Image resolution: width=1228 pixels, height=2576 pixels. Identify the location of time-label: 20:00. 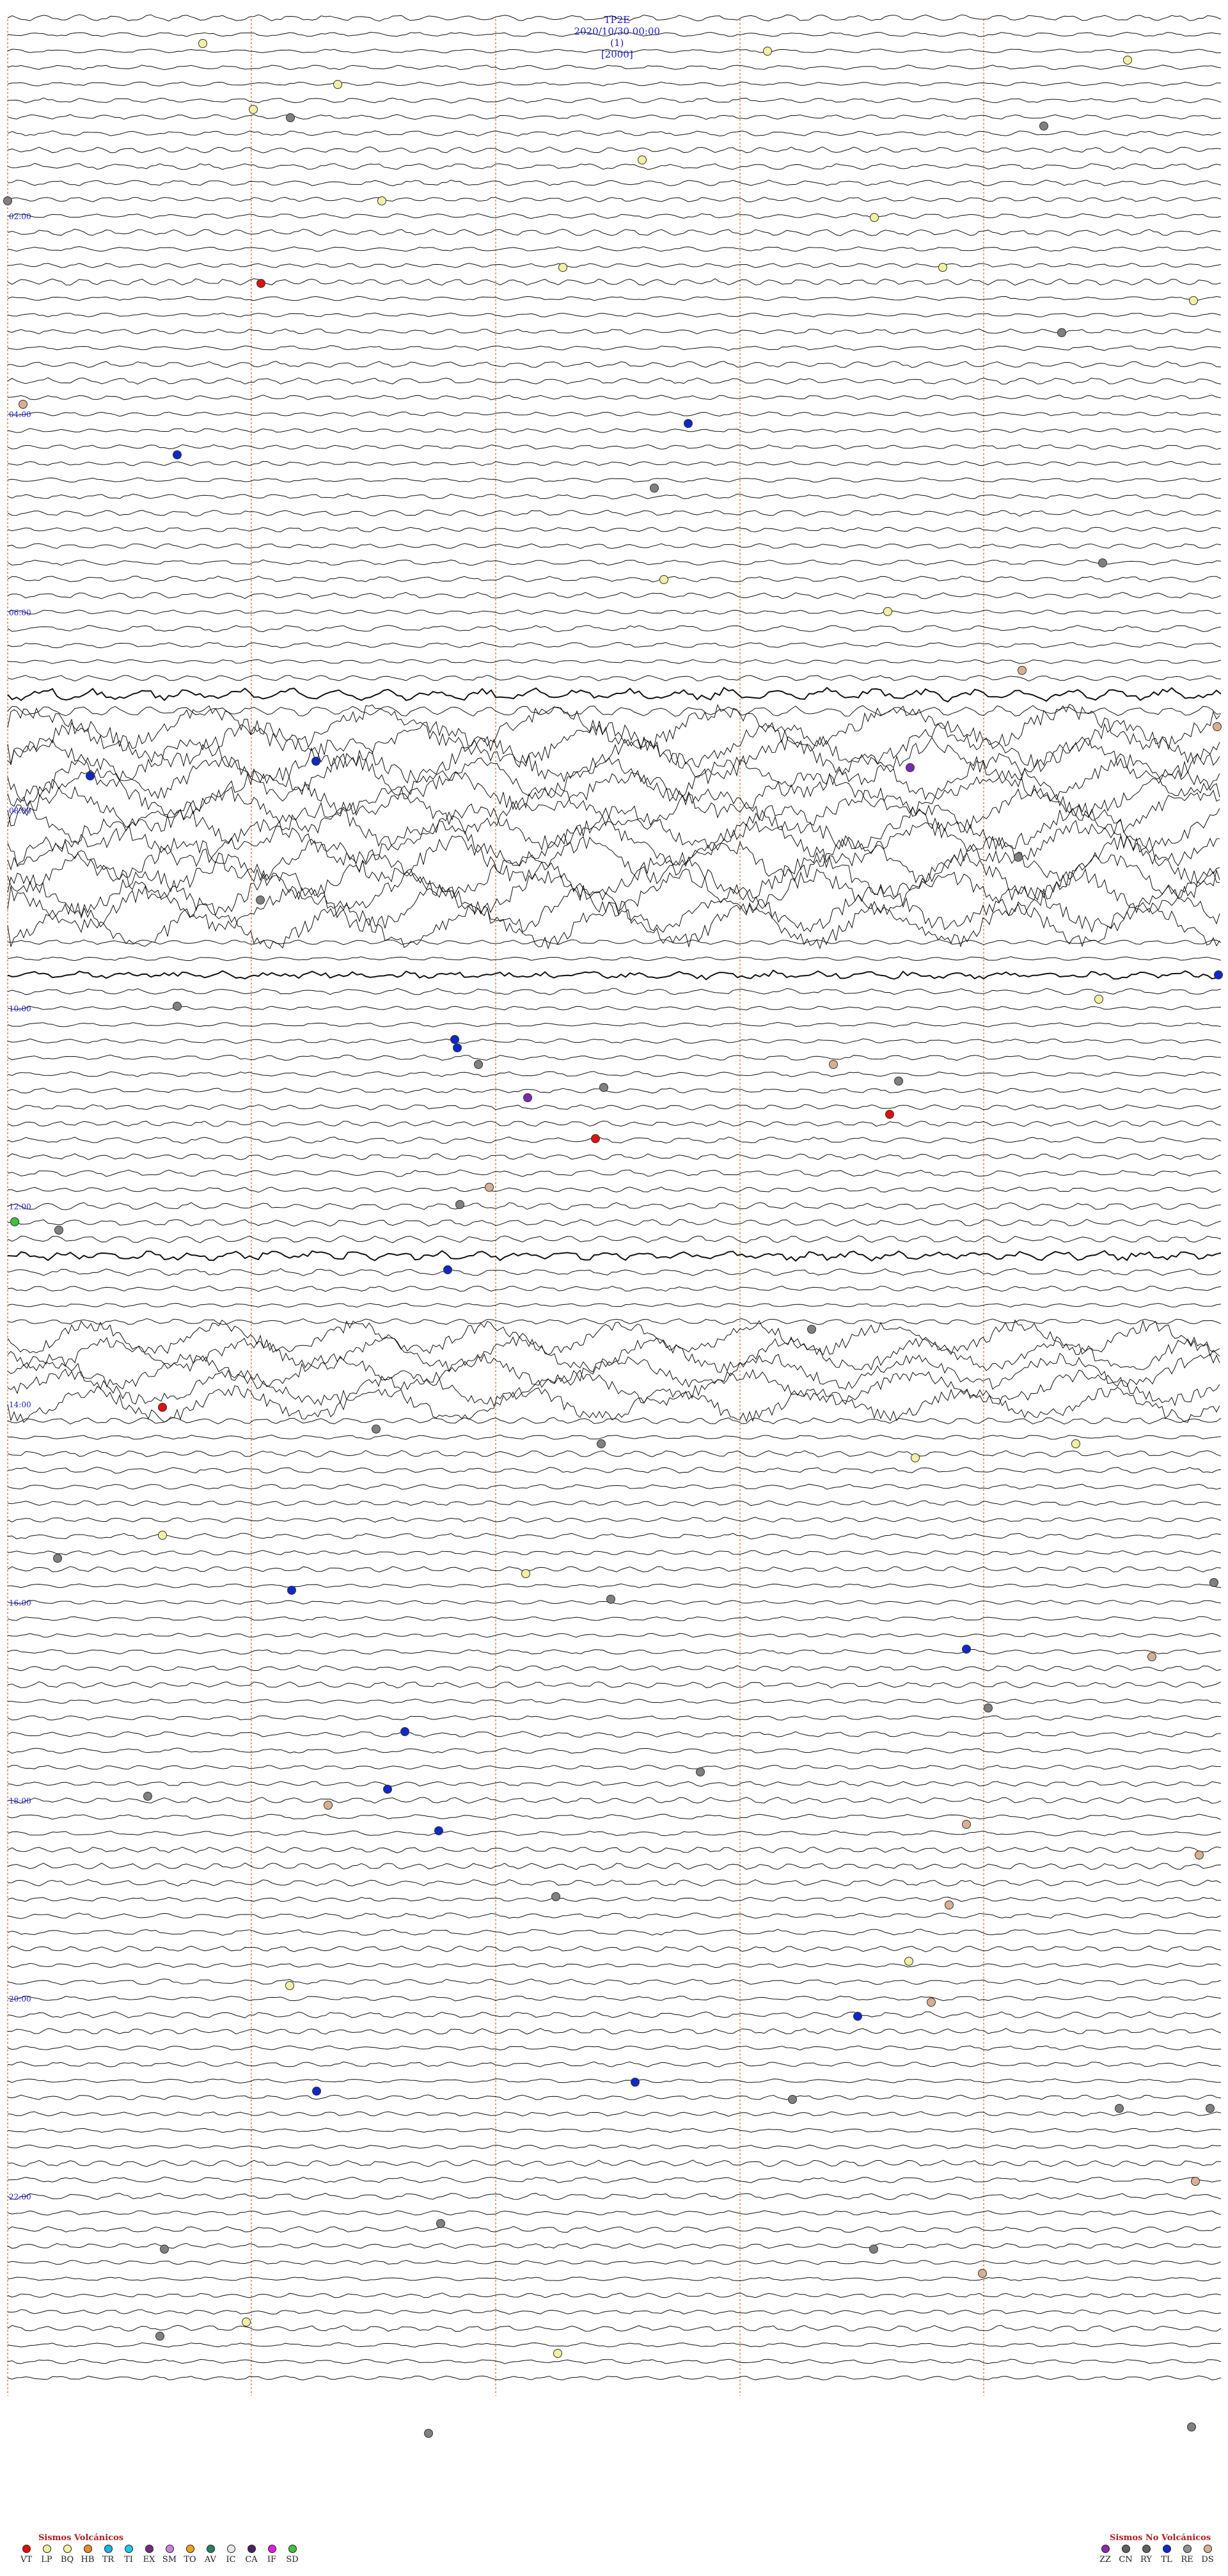
(20, 1999).